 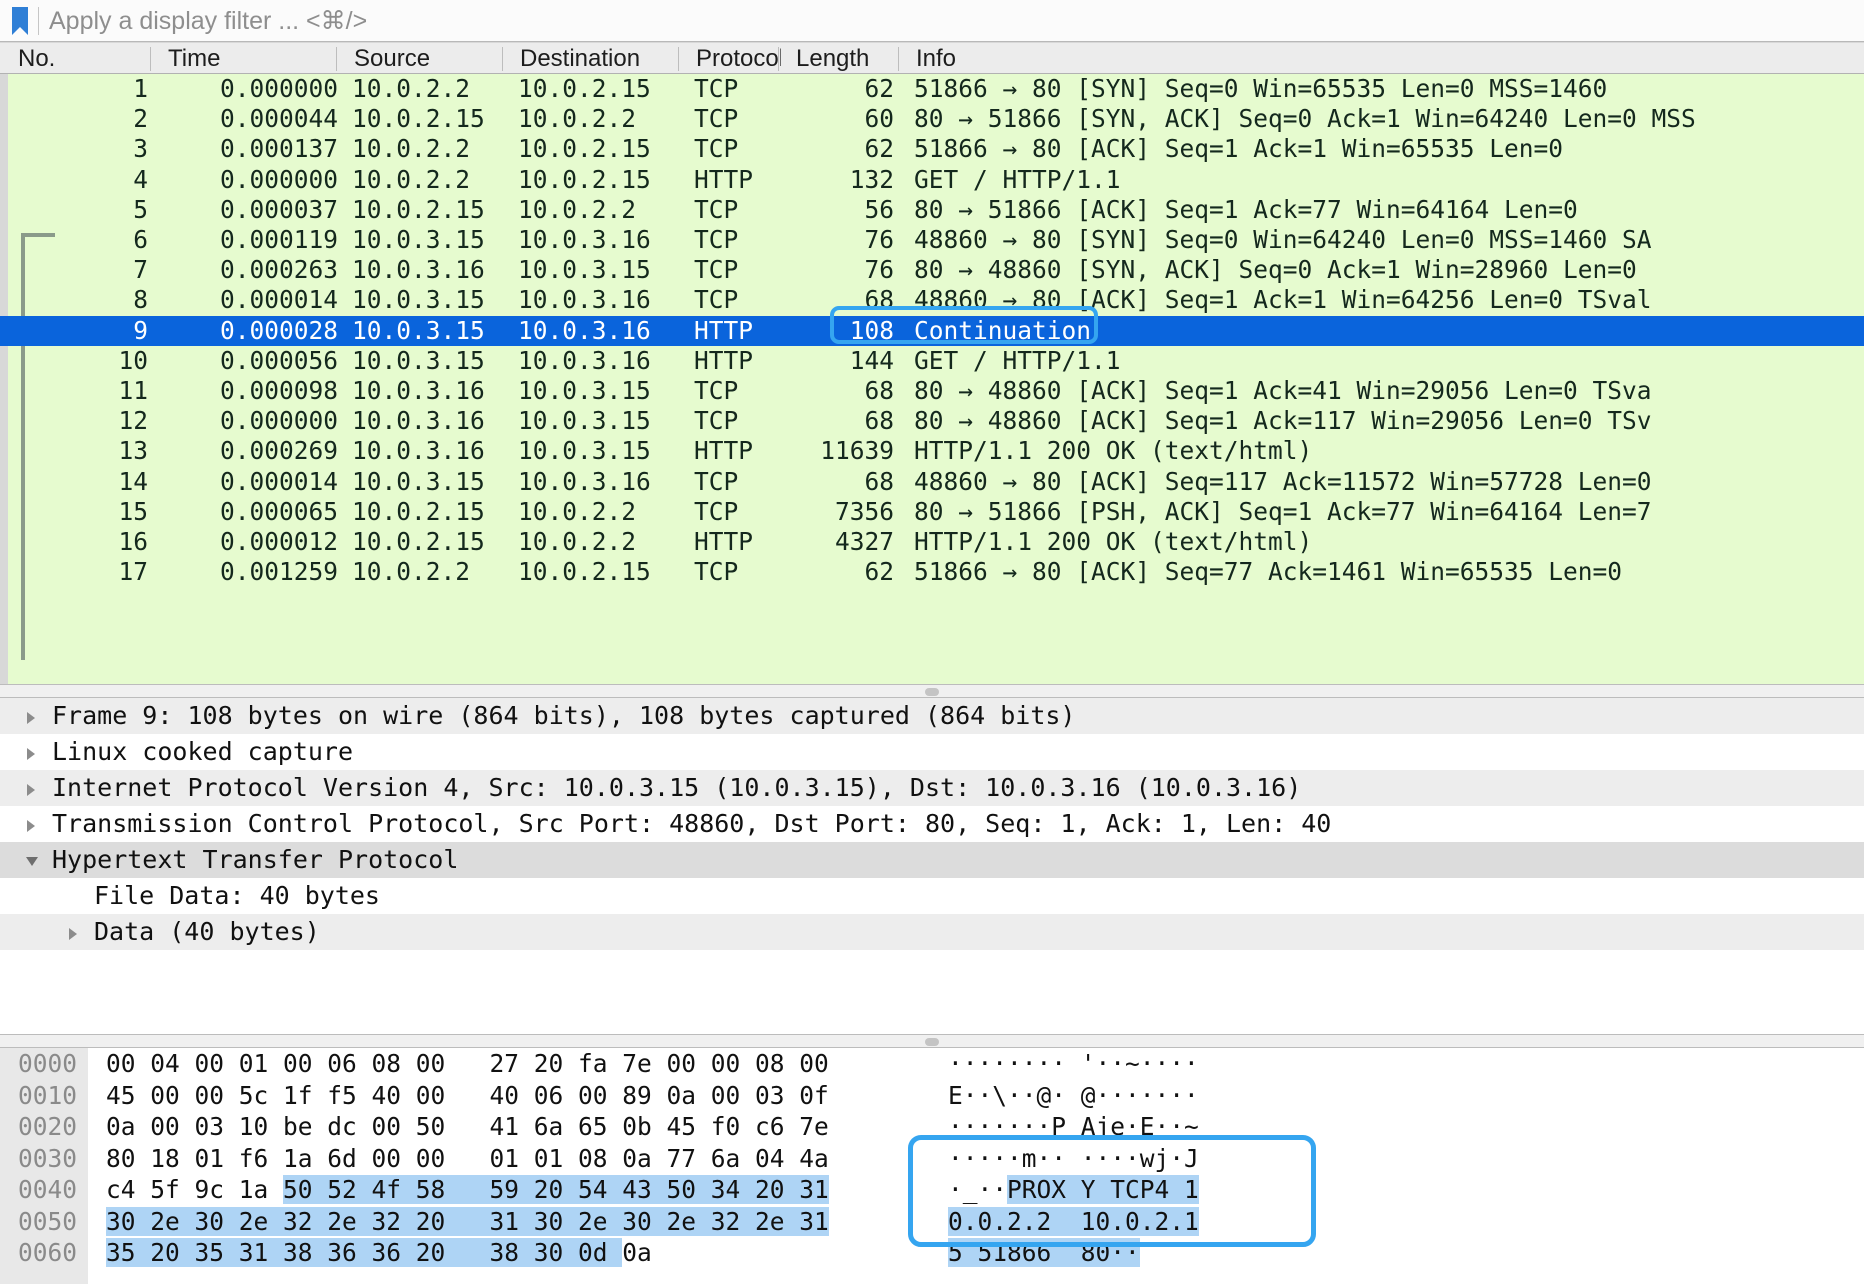 What do you see at coordinates (1073, 1063) in the screenshot?
I see `hex-ascii: ········ '··~····` at bounding box center [1073, 1063].